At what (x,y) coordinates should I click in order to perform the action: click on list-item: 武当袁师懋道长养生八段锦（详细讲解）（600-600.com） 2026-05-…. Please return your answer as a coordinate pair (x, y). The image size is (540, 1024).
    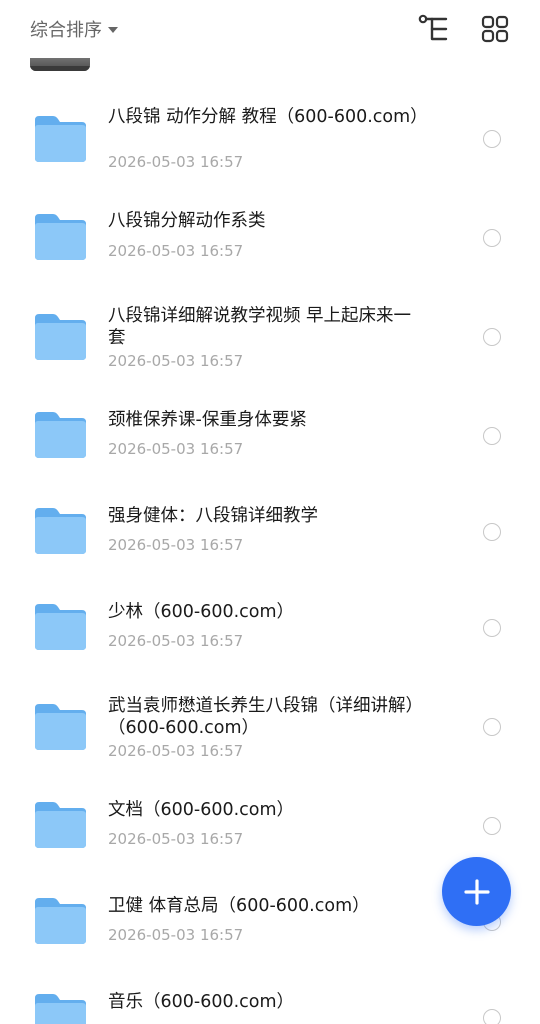
    Looking at the image, I should click on (270, 728).